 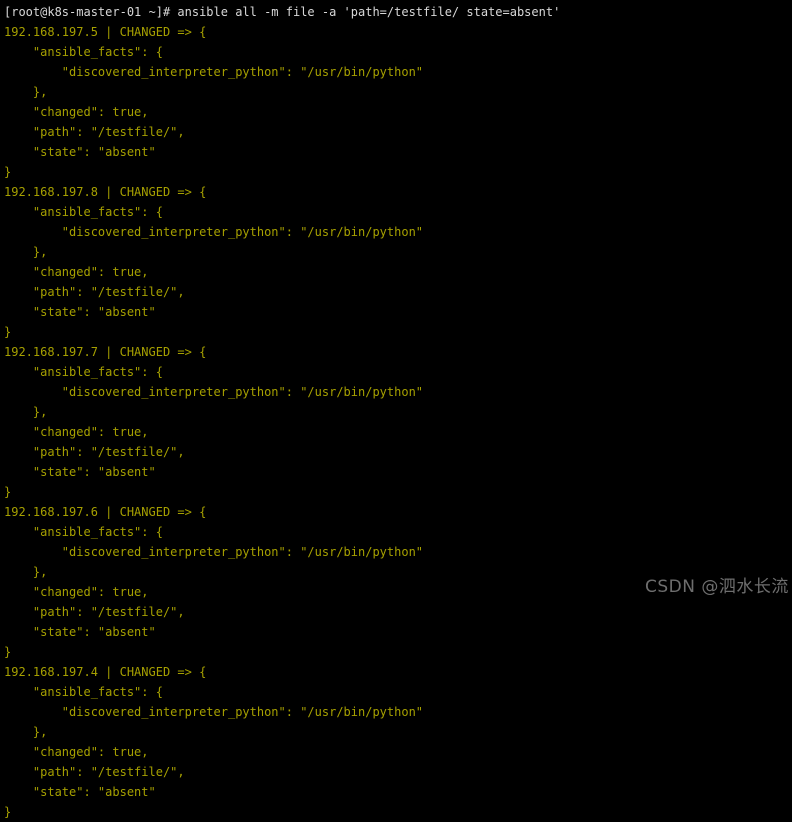 What do you see at coordinates (105, 32) in the screenshot?
I see `terminal-output-line: 192.168.197.5 | CHANGED => {` at bounding box center [105, 32].